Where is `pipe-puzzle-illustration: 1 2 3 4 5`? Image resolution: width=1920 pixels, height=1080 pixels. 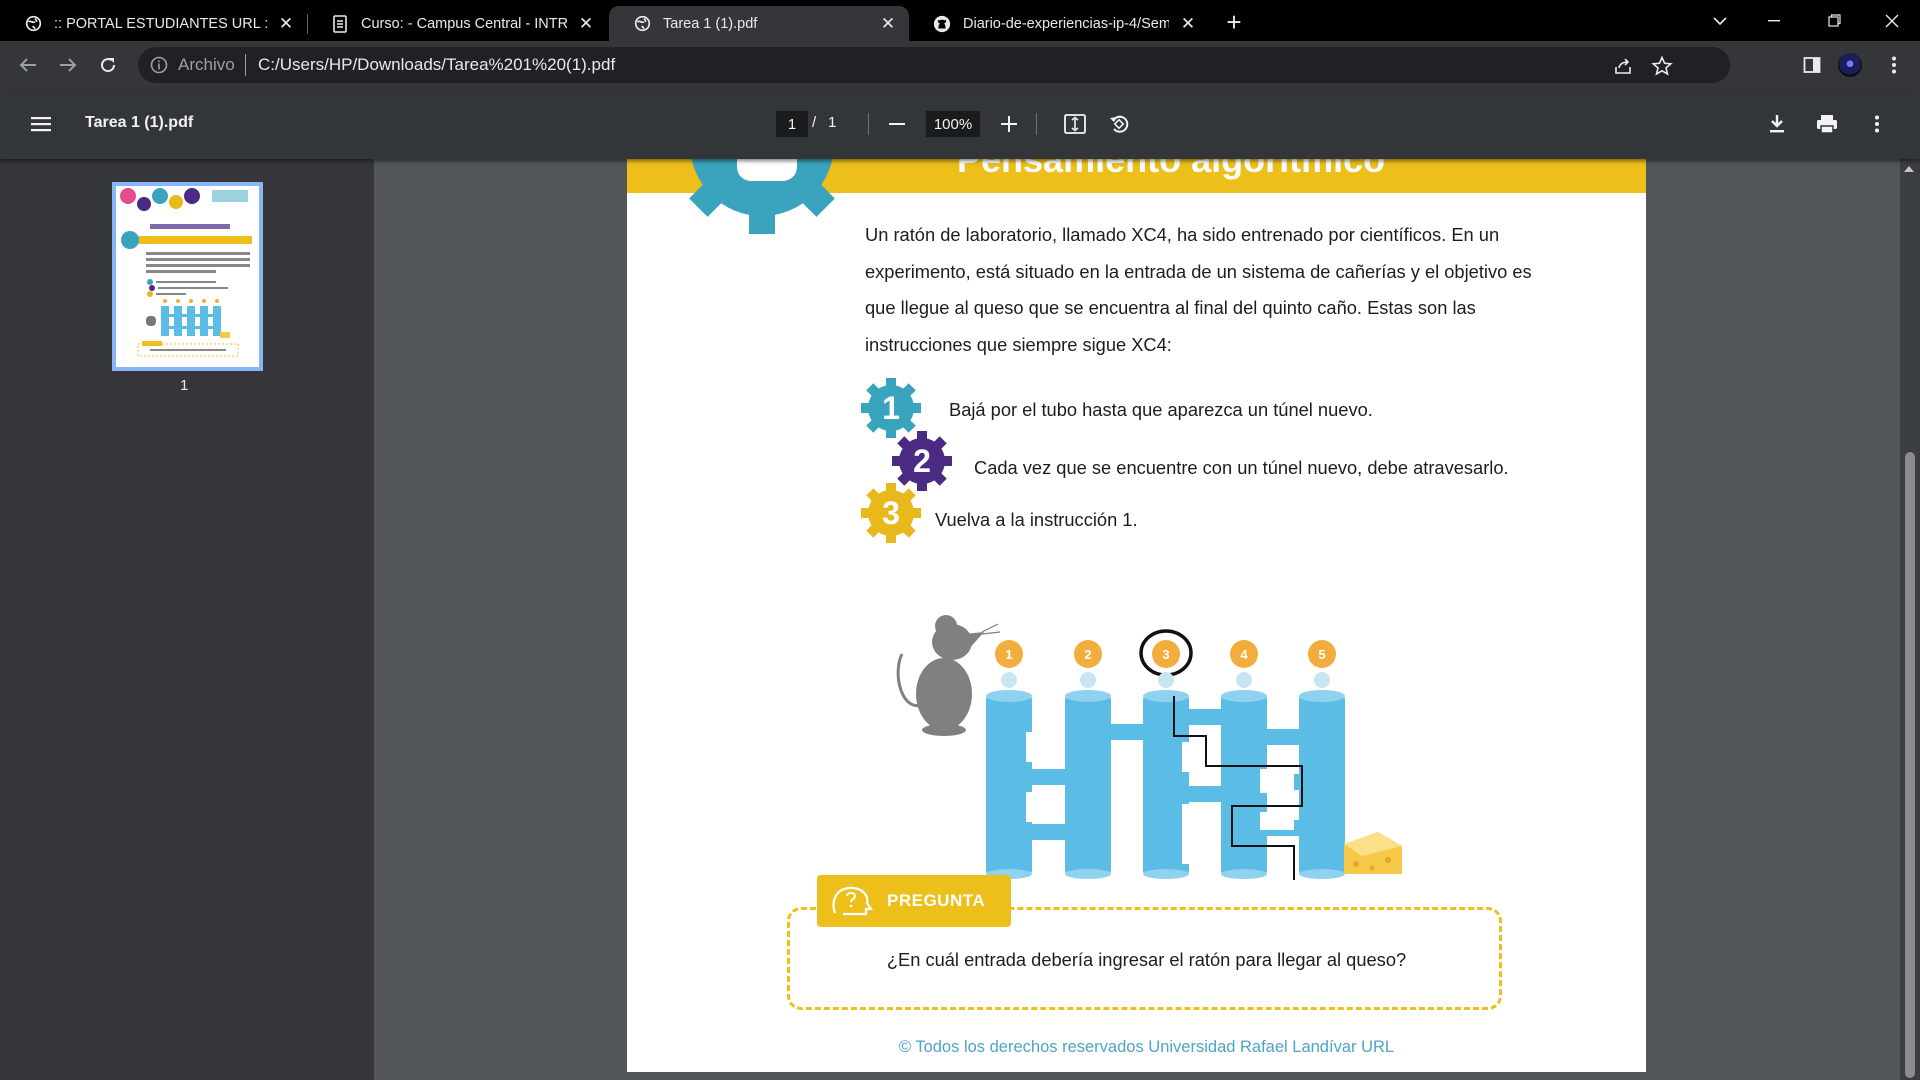
pipe-puzzle-illustration: 1 2 3 4 5 is located at coordinates (1149, 747).